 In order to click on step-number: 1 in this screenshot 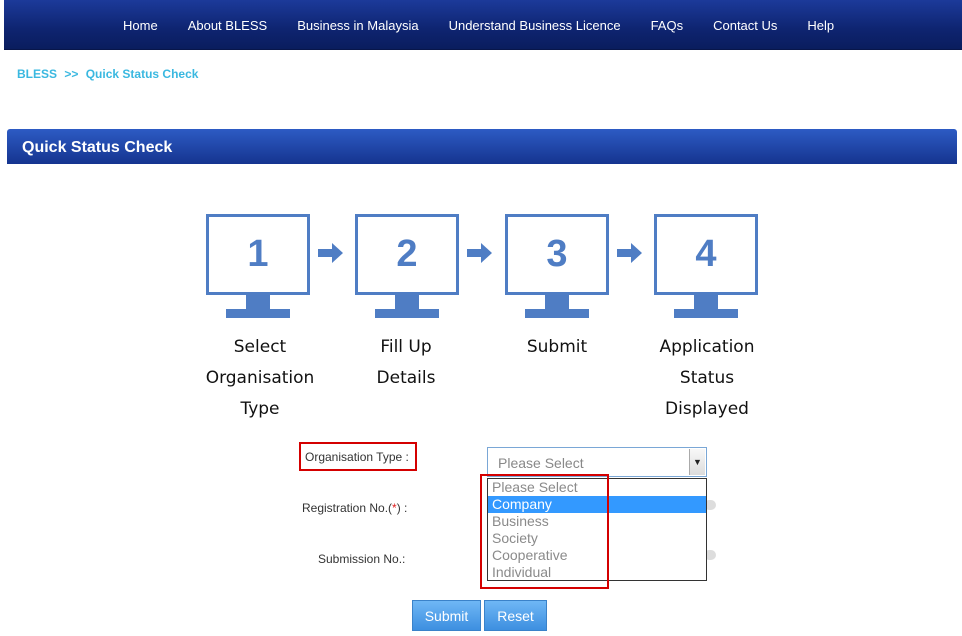, I will do `click(258, 254)`.